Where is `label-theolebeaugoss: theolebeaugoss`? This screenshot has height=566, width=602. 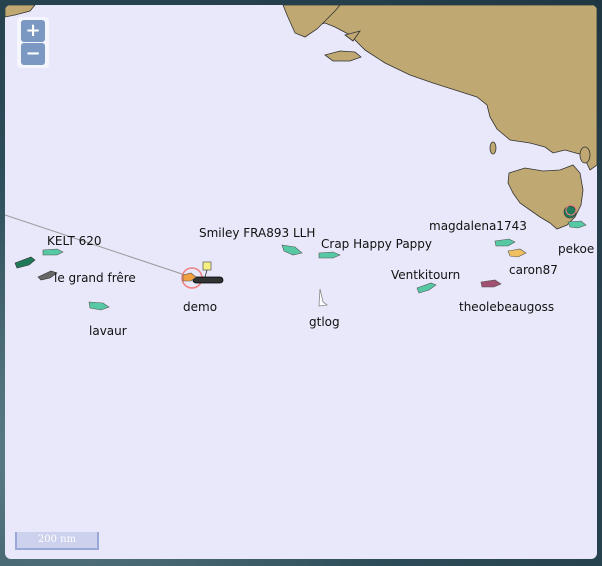
label-theolebeaugoss: theolebeaugoss is located at coordinates (507, 307).